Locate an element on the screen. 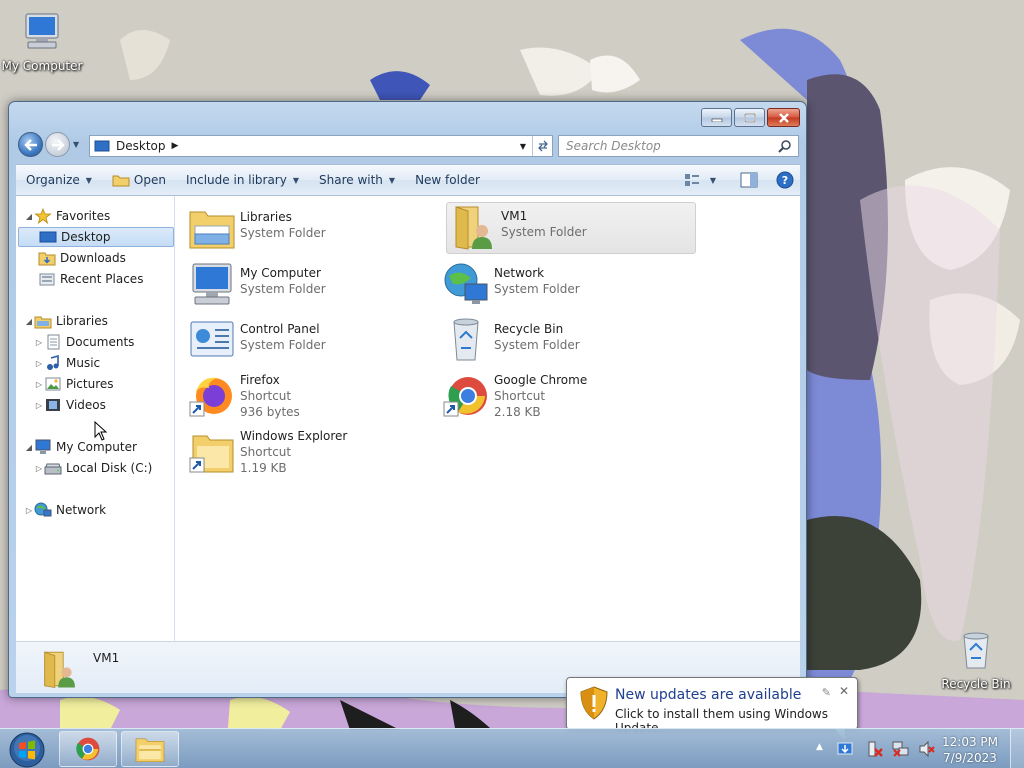 This screenshot has height=768, width=1024. nav-item-documents: ▷ Documents is located at coordinates (84, 342).